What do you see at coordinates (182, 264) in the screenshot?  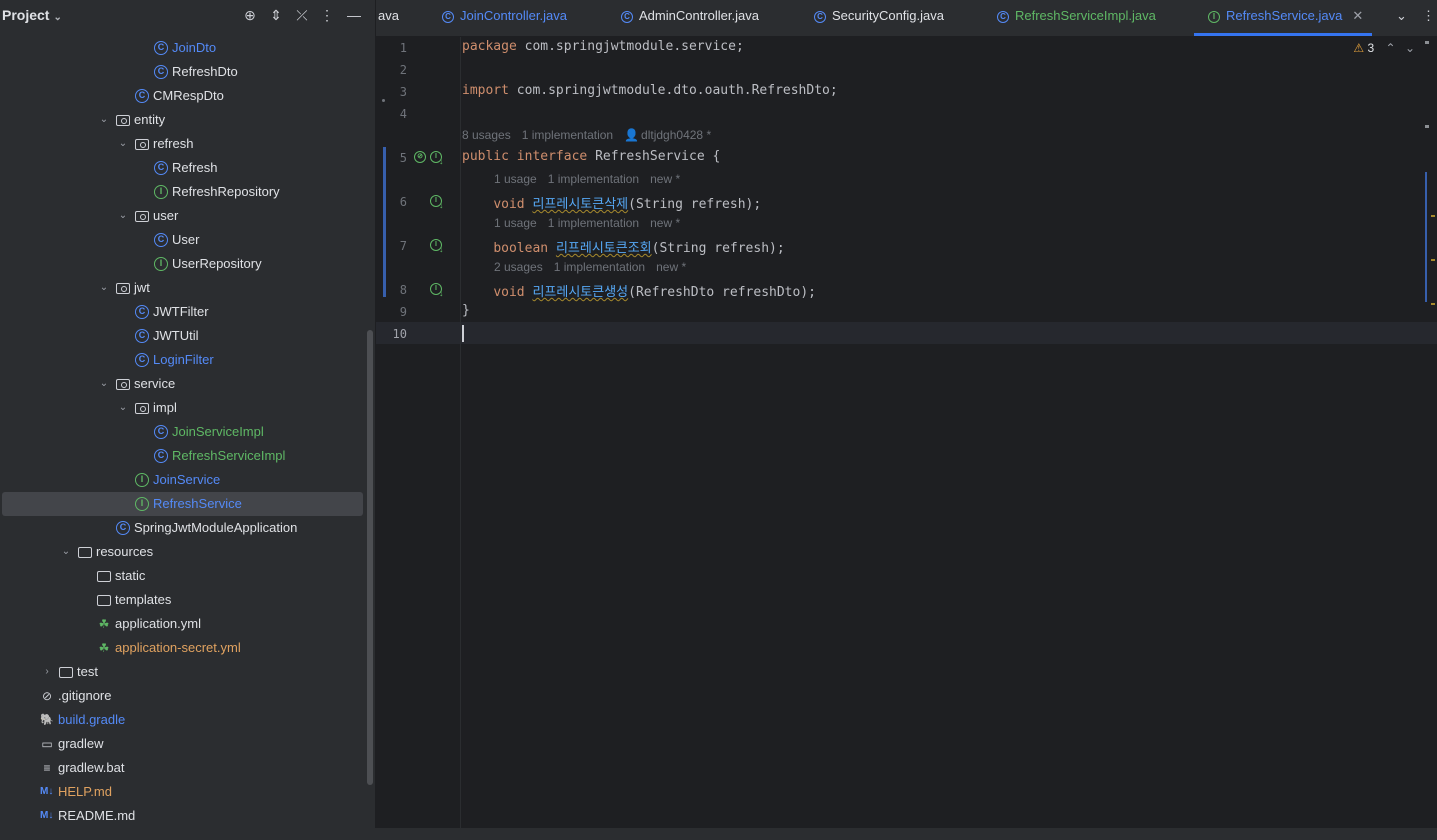 I see `tree-item: I UserRepository` at bounding box center [182, 264].